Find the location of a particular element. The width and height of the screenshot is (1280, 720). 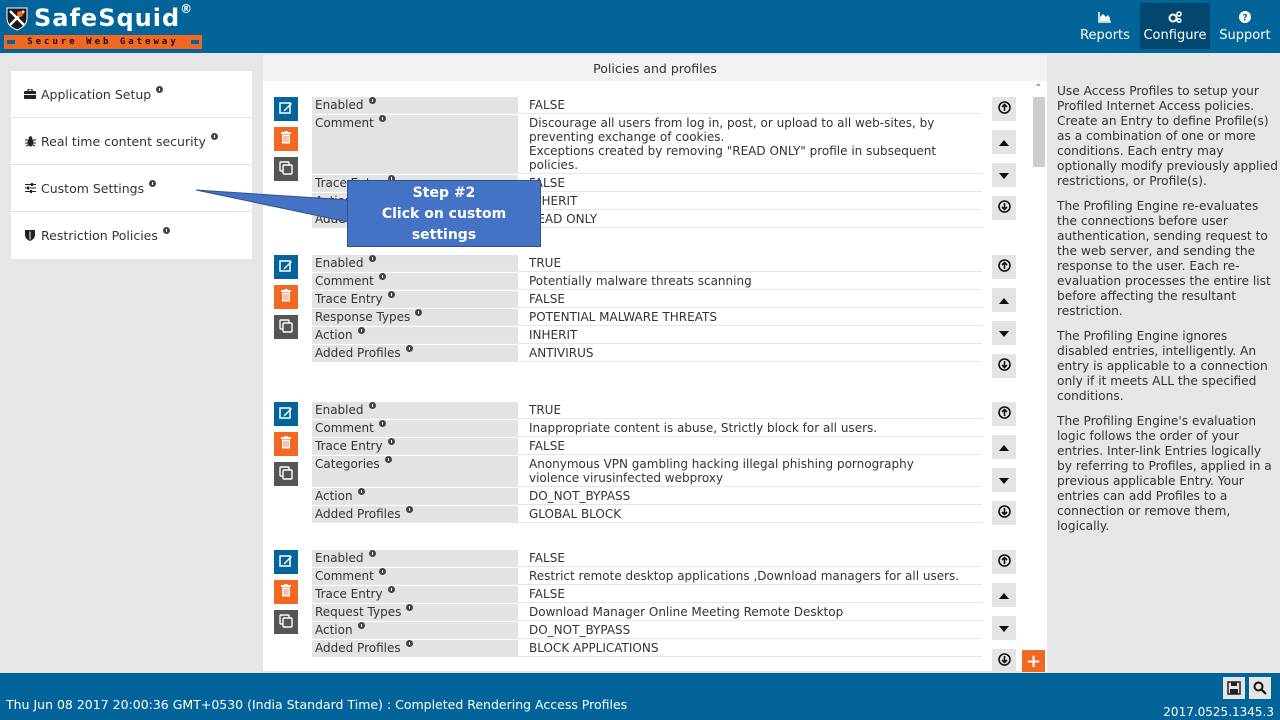

sidebar-item-restriction-policies: Restriction Policies is located at coordinates (131, 235).